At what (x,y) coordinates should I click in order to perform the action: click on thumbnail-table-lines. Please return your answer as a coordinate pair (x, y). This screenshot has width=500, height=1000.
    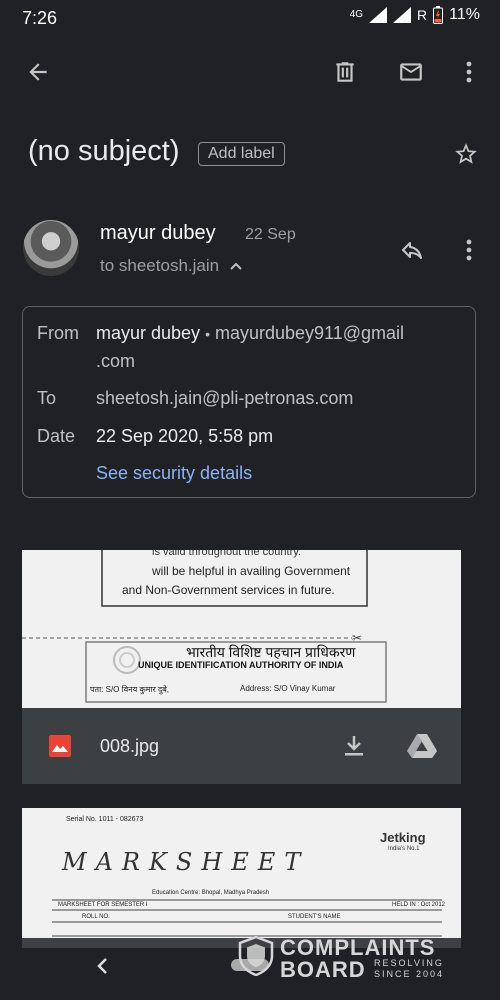
    Looking at the image, I should click on (247, 918).